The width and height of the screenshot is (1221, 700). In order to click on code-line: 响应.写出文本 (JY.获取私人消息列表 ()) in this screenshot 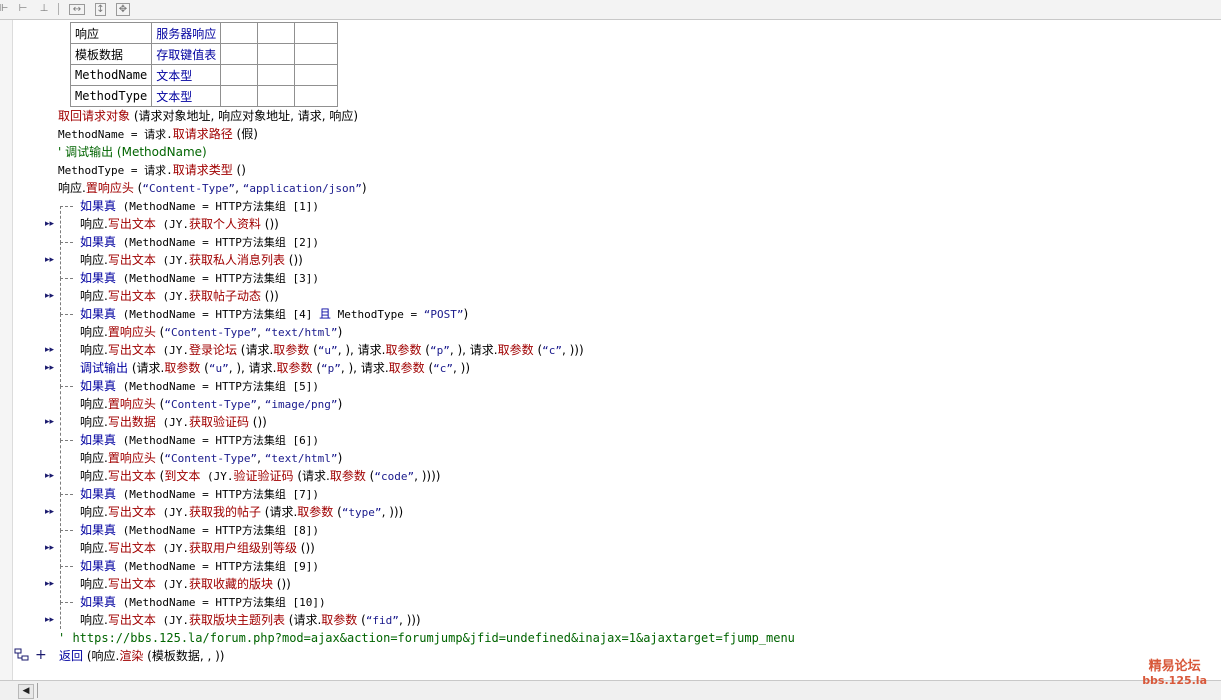, I will do `click(191, 260)`.